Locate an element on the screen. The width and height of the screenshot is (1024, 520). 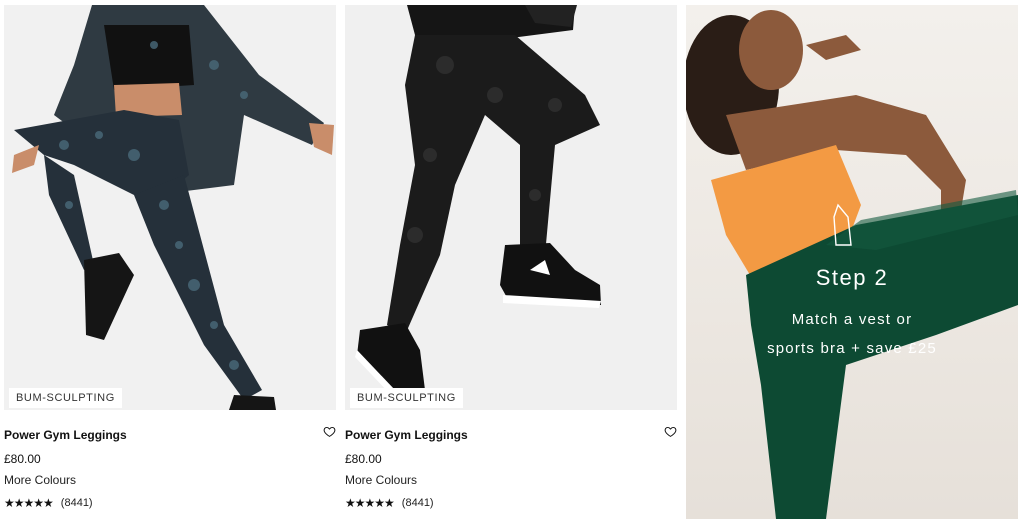
promo-line-2: sports bra + save £25 is located at coordinates (852, 348).